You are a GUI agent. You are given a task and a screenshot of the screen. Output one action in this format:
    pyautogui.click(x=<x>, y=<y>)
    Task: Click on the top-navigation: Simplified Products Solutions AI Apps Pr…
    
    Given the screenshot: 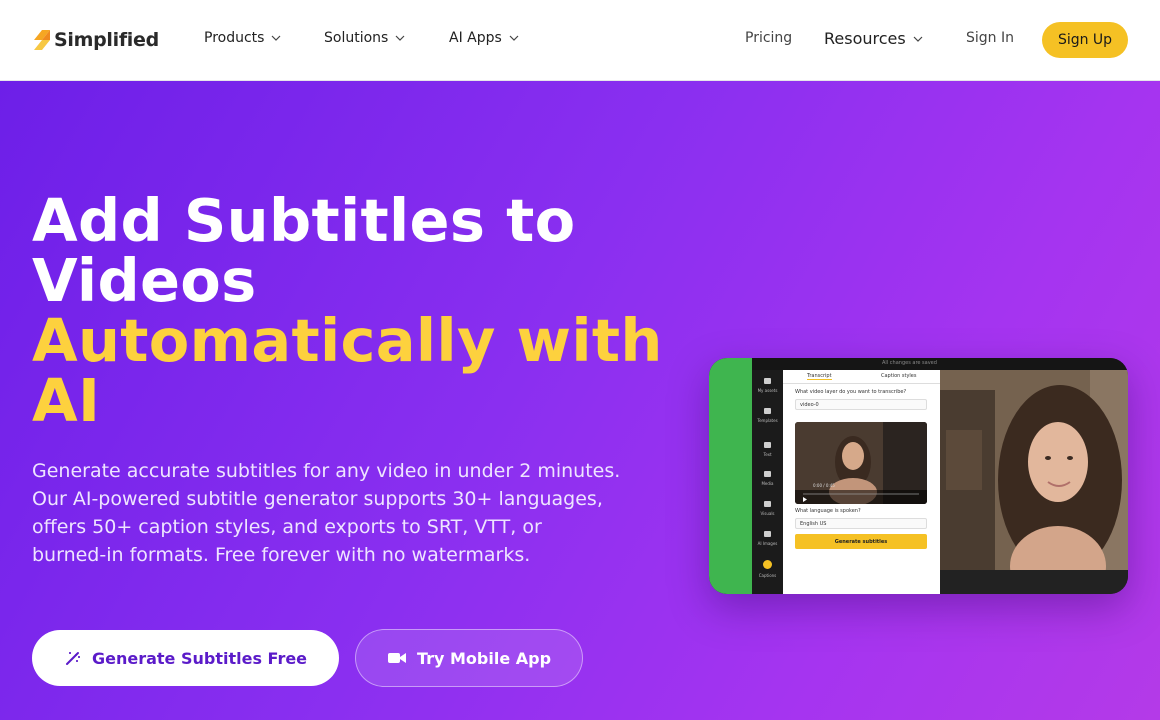 What is the action you would take?
    pyautogui.click(x=580, y=40)
    